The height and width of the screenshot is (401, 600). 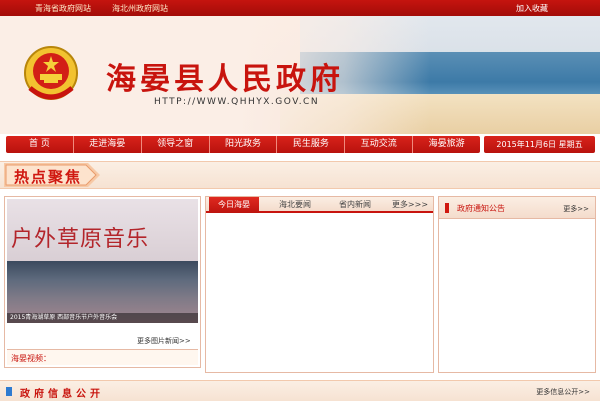 What do you see at coordinates (40, 144) in the screenshot?
I see `nav-home: 首 页` at bounding box center [40, 144].